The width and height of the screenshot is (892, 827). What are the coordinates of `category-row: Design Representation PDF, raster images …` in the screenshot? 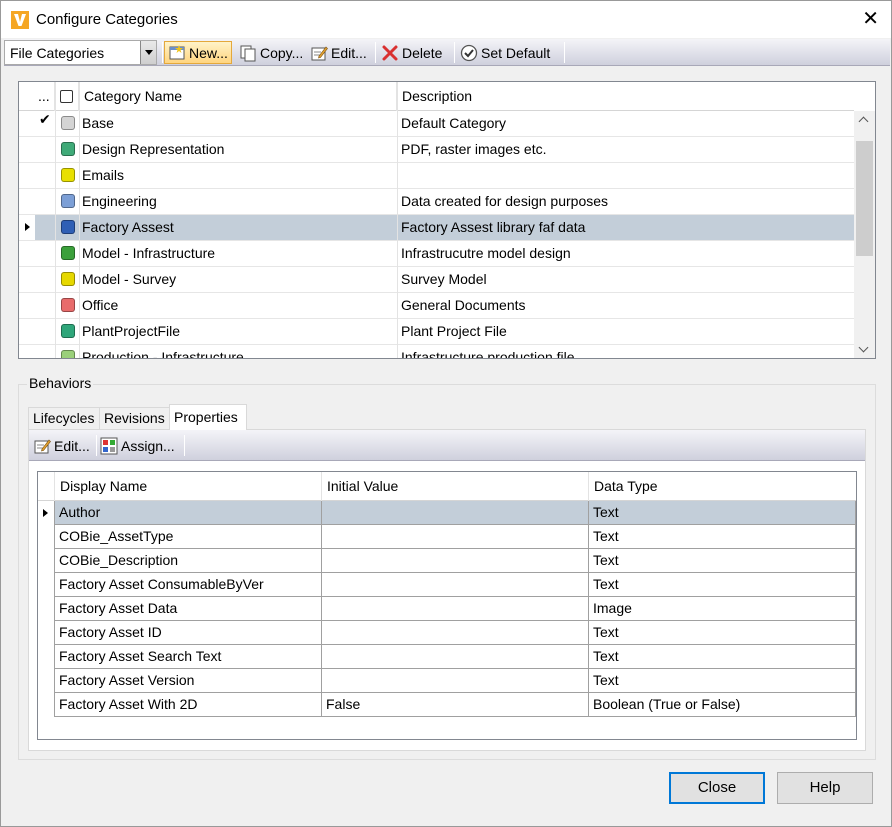 It's located at (436, 150).